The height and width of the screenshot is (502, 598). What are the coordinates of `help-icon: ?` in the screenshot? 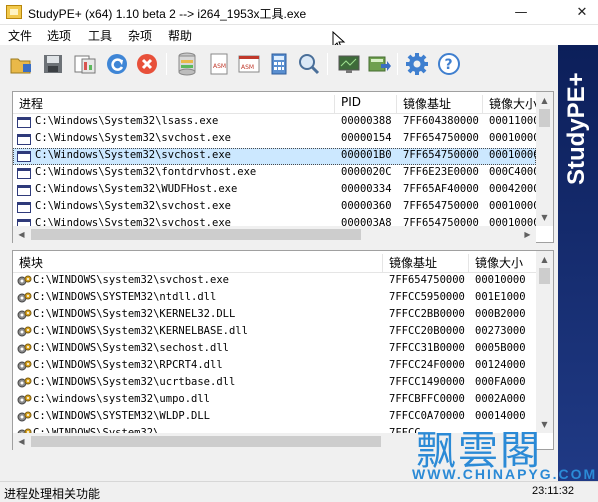 It's located at (449, 64).